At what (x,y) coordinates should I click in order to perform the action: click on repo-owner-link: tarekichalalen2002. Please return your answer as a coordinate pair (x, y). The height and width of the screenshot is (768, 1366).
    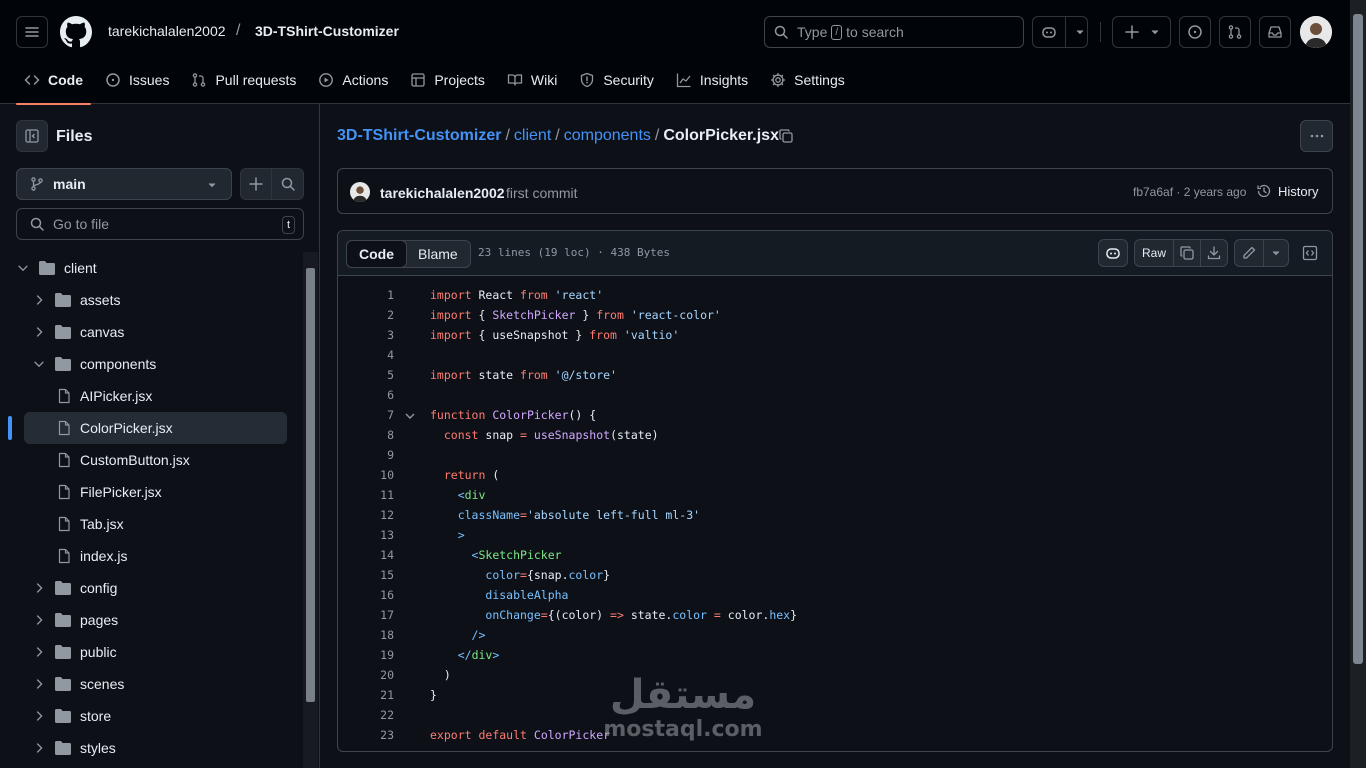
    Looking at the image, I should click on (167, 31).